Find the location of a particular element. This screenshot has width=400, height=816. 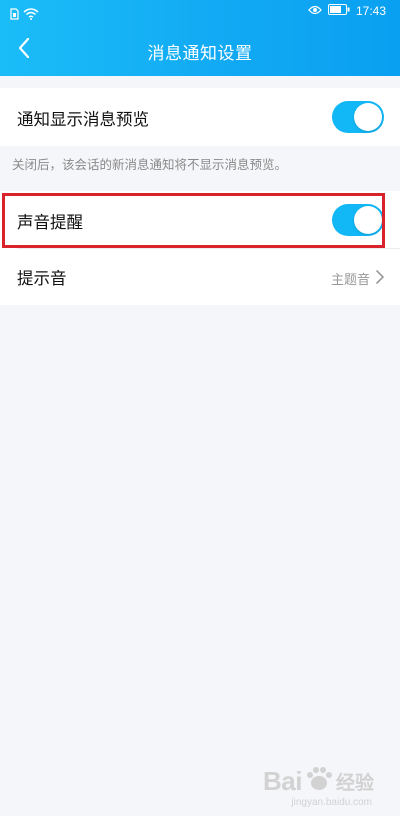

wifi-icon is located at coordinates (31, 14).